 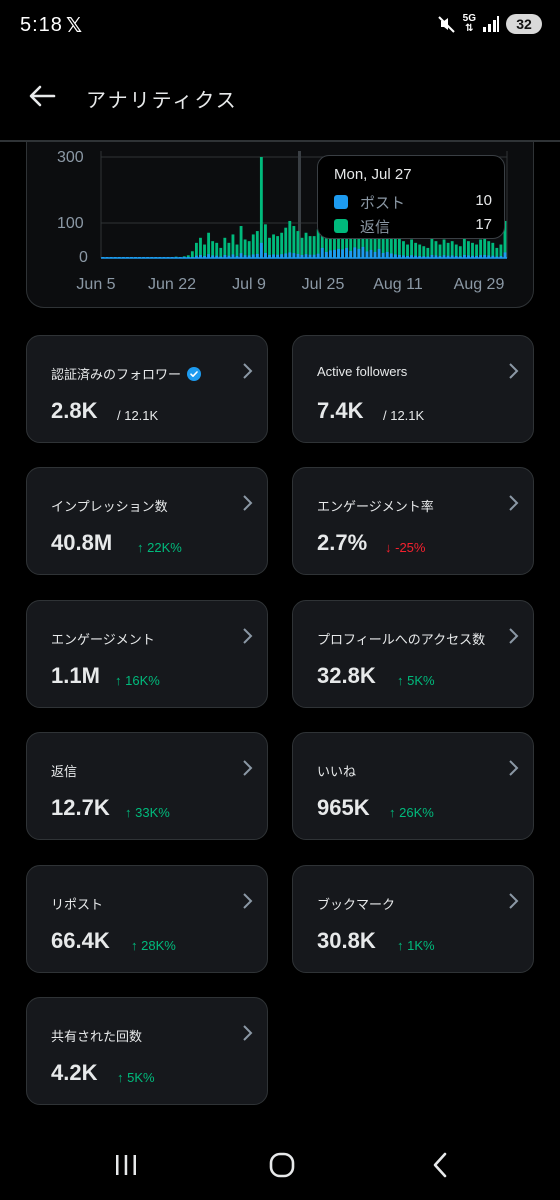 I want to click on status-bar: 5:18 𝕏 5G ⇅ 32, so click(x=280, y=28).